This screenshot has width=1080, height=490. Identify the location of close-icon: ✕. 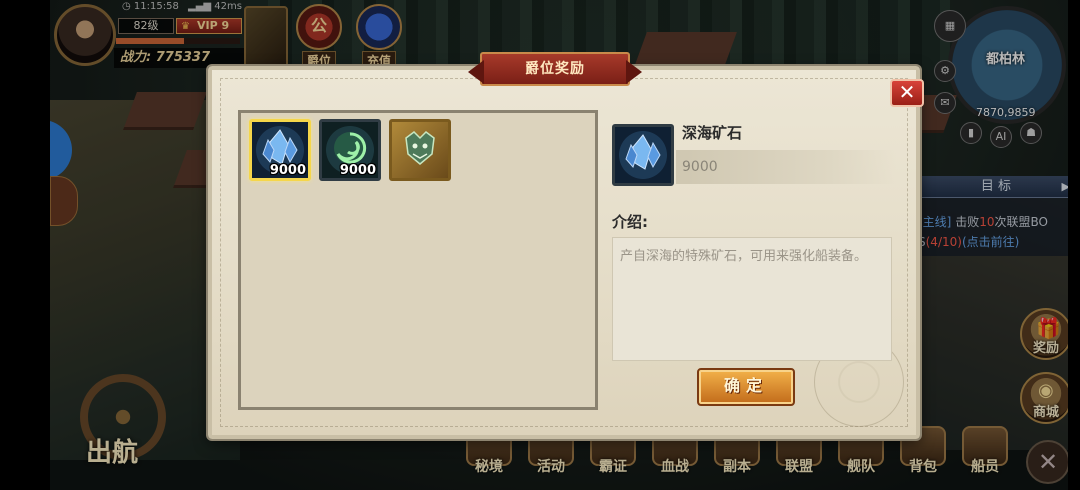
(907, 92).